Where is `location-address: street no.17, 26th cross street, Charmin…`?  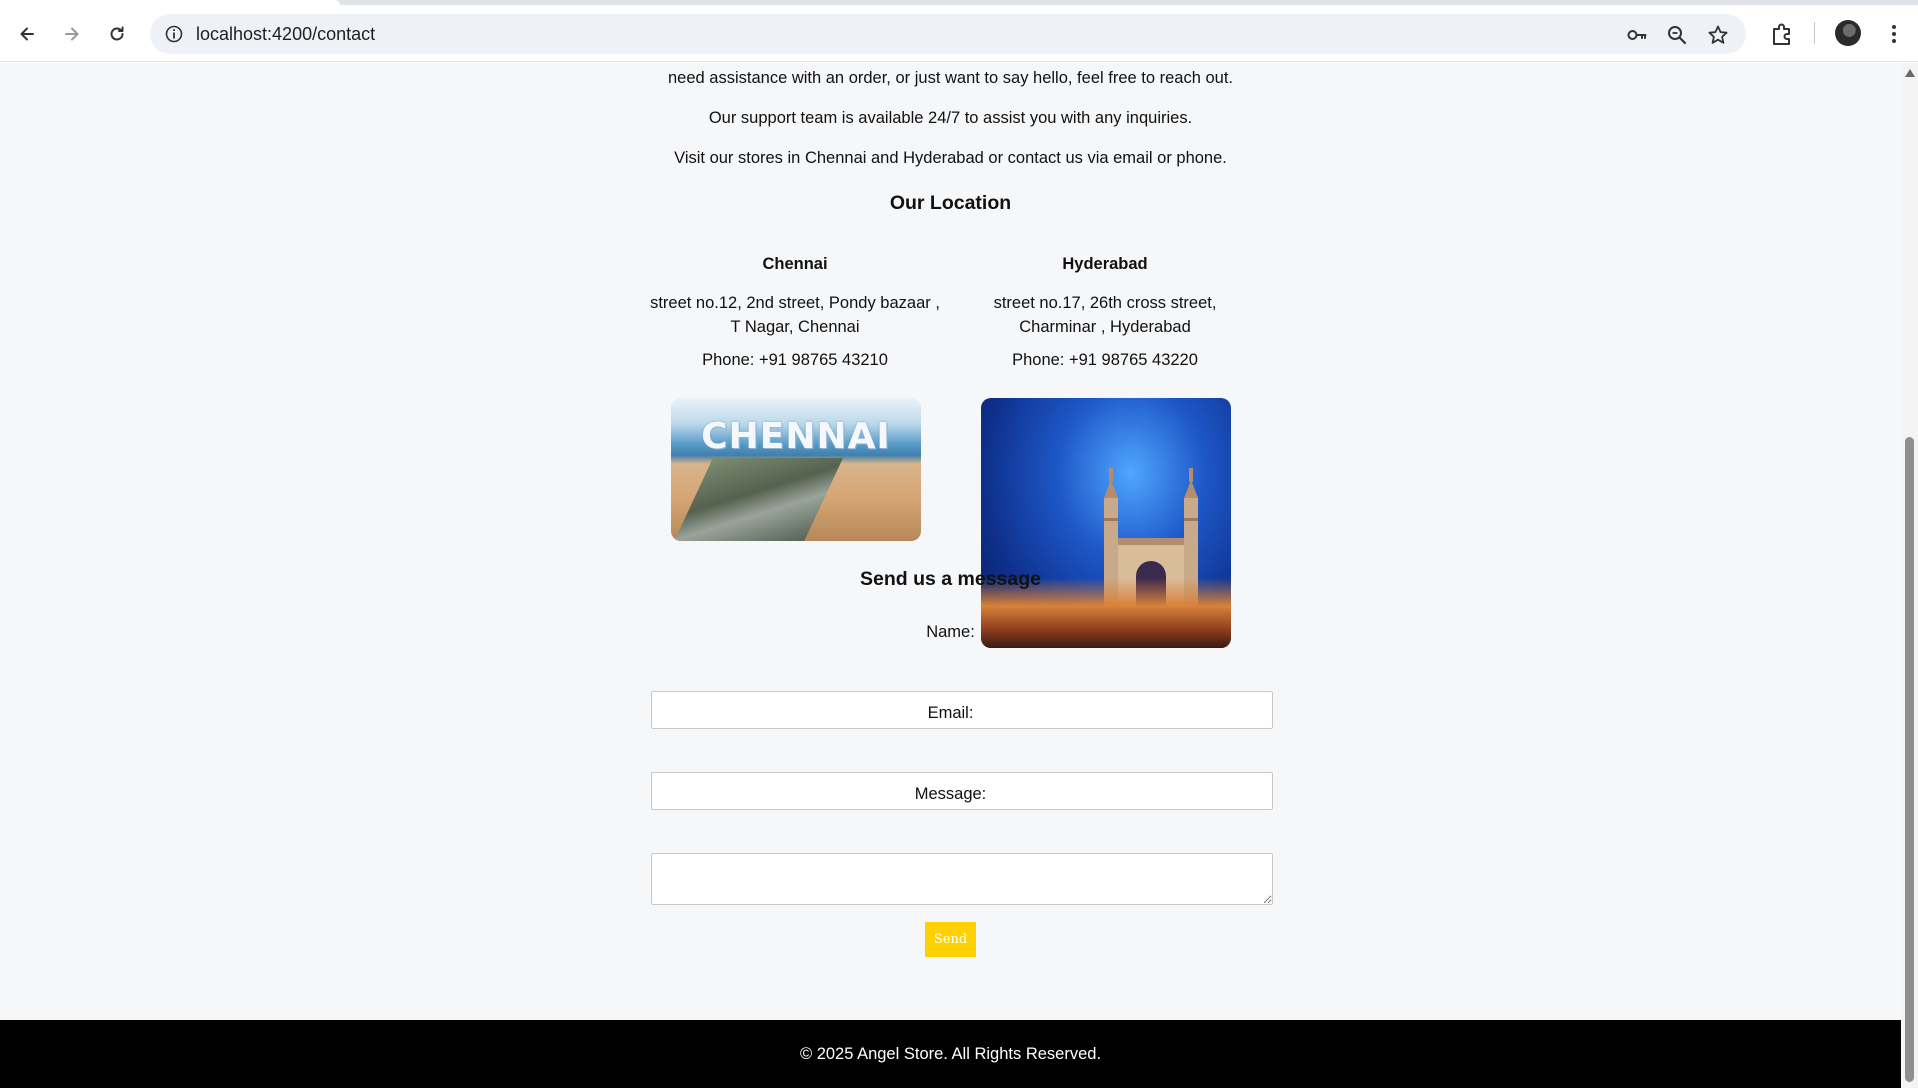
location-address: street no.17, 26th cross street, Charmin… is located at coordinates (1105, 315).